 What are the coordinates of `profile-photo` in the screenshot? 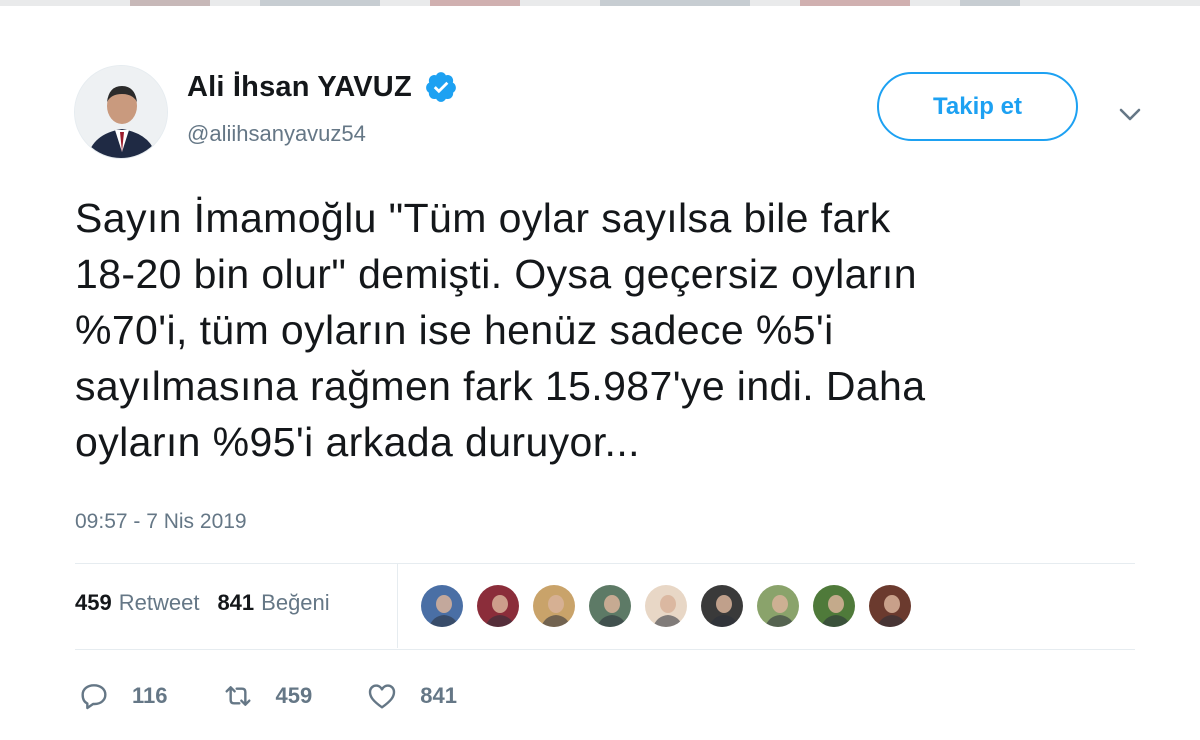 It's located at (121, 112).